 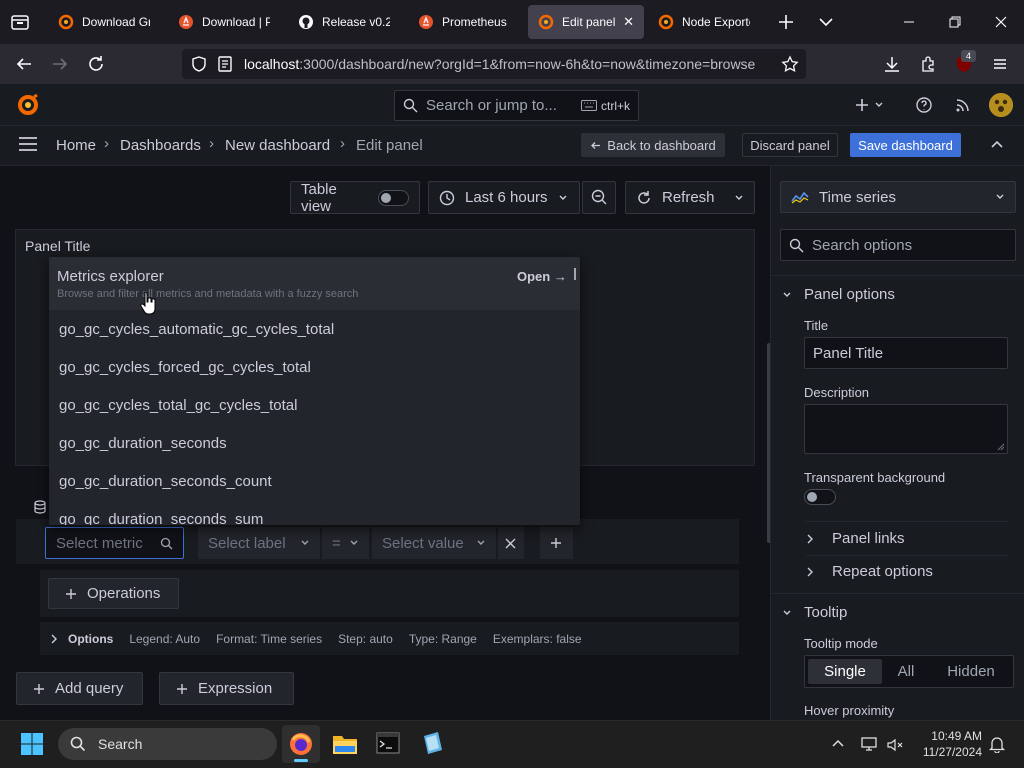 What do you see at coordinates (60, 64) in the screenshot?
I see `forward-arrow-icon` at bounding box center [60, 64].